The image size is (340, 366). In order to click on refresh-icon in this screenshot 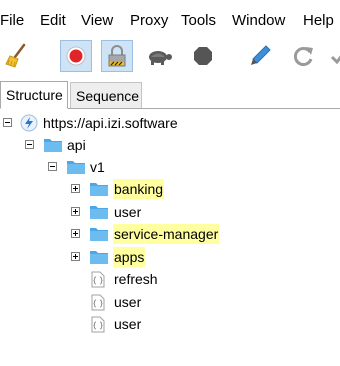, I will do `click(303, 56)`.